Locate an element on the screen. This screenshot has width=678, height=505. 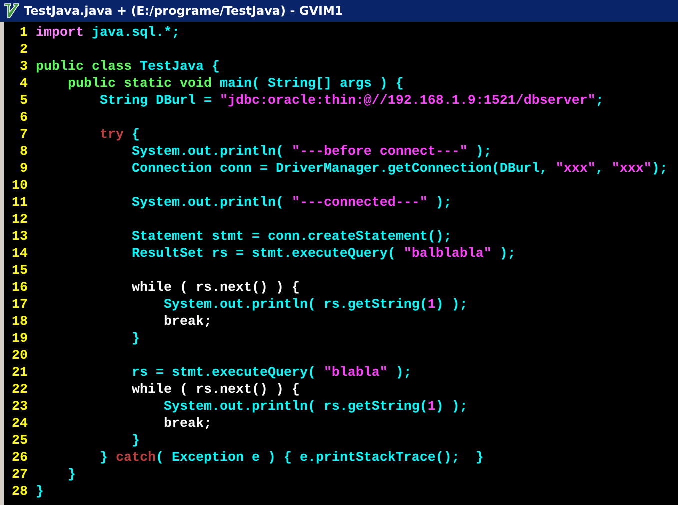
string-literal: "---connected---" is located at coordinates (360, 203).